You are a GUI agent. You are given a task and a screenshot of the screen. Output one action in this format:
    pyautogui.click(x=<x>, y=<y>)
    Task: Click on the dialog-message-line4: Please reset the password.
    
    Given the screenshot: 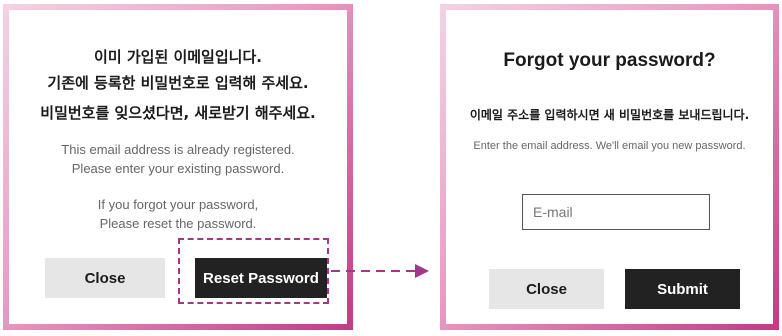 What is the action you would take?
    pyautogui.click(x=178, y=223)
    